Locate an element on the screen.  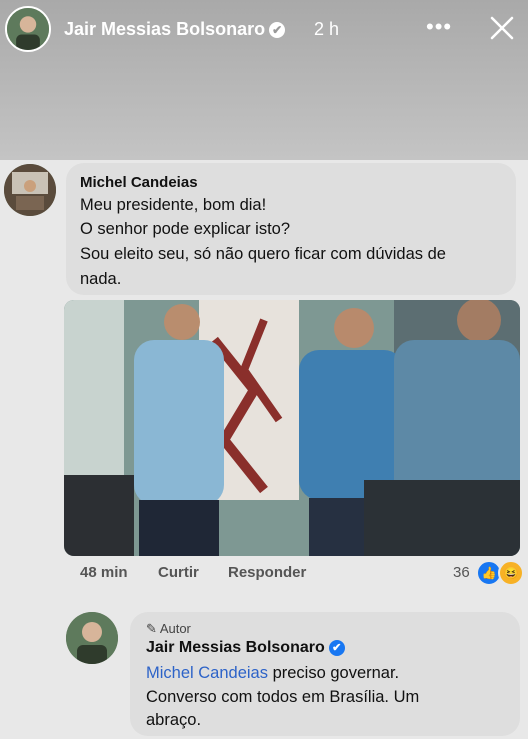
reply-author-name: Jair Messias Bolsonaro ✔ is located at coordinates (245, 648).